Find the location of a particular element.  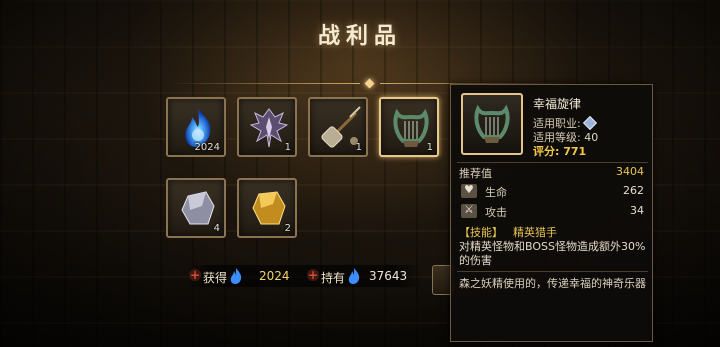

own-label: 持有 is located at coordinates (333, 278).